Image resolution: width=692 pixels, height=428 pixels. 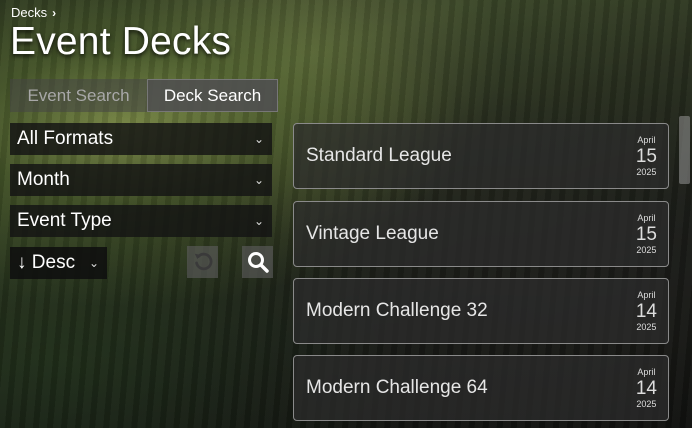 I want to click on breadcrumb: Decks ›, so click(x=33, y=12).